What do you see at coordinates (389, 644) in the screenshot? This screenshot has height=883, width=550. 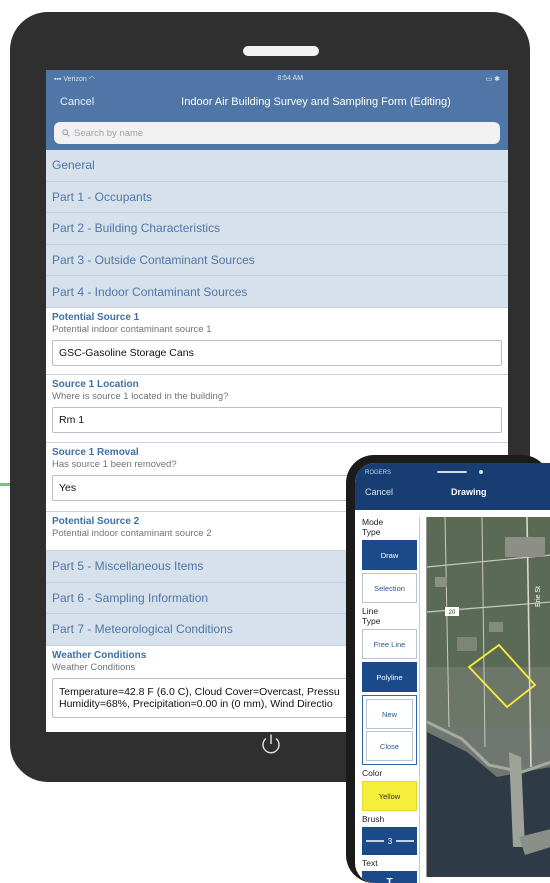 I see `free-line-button: Free Line` at bounding box center [389, 644].